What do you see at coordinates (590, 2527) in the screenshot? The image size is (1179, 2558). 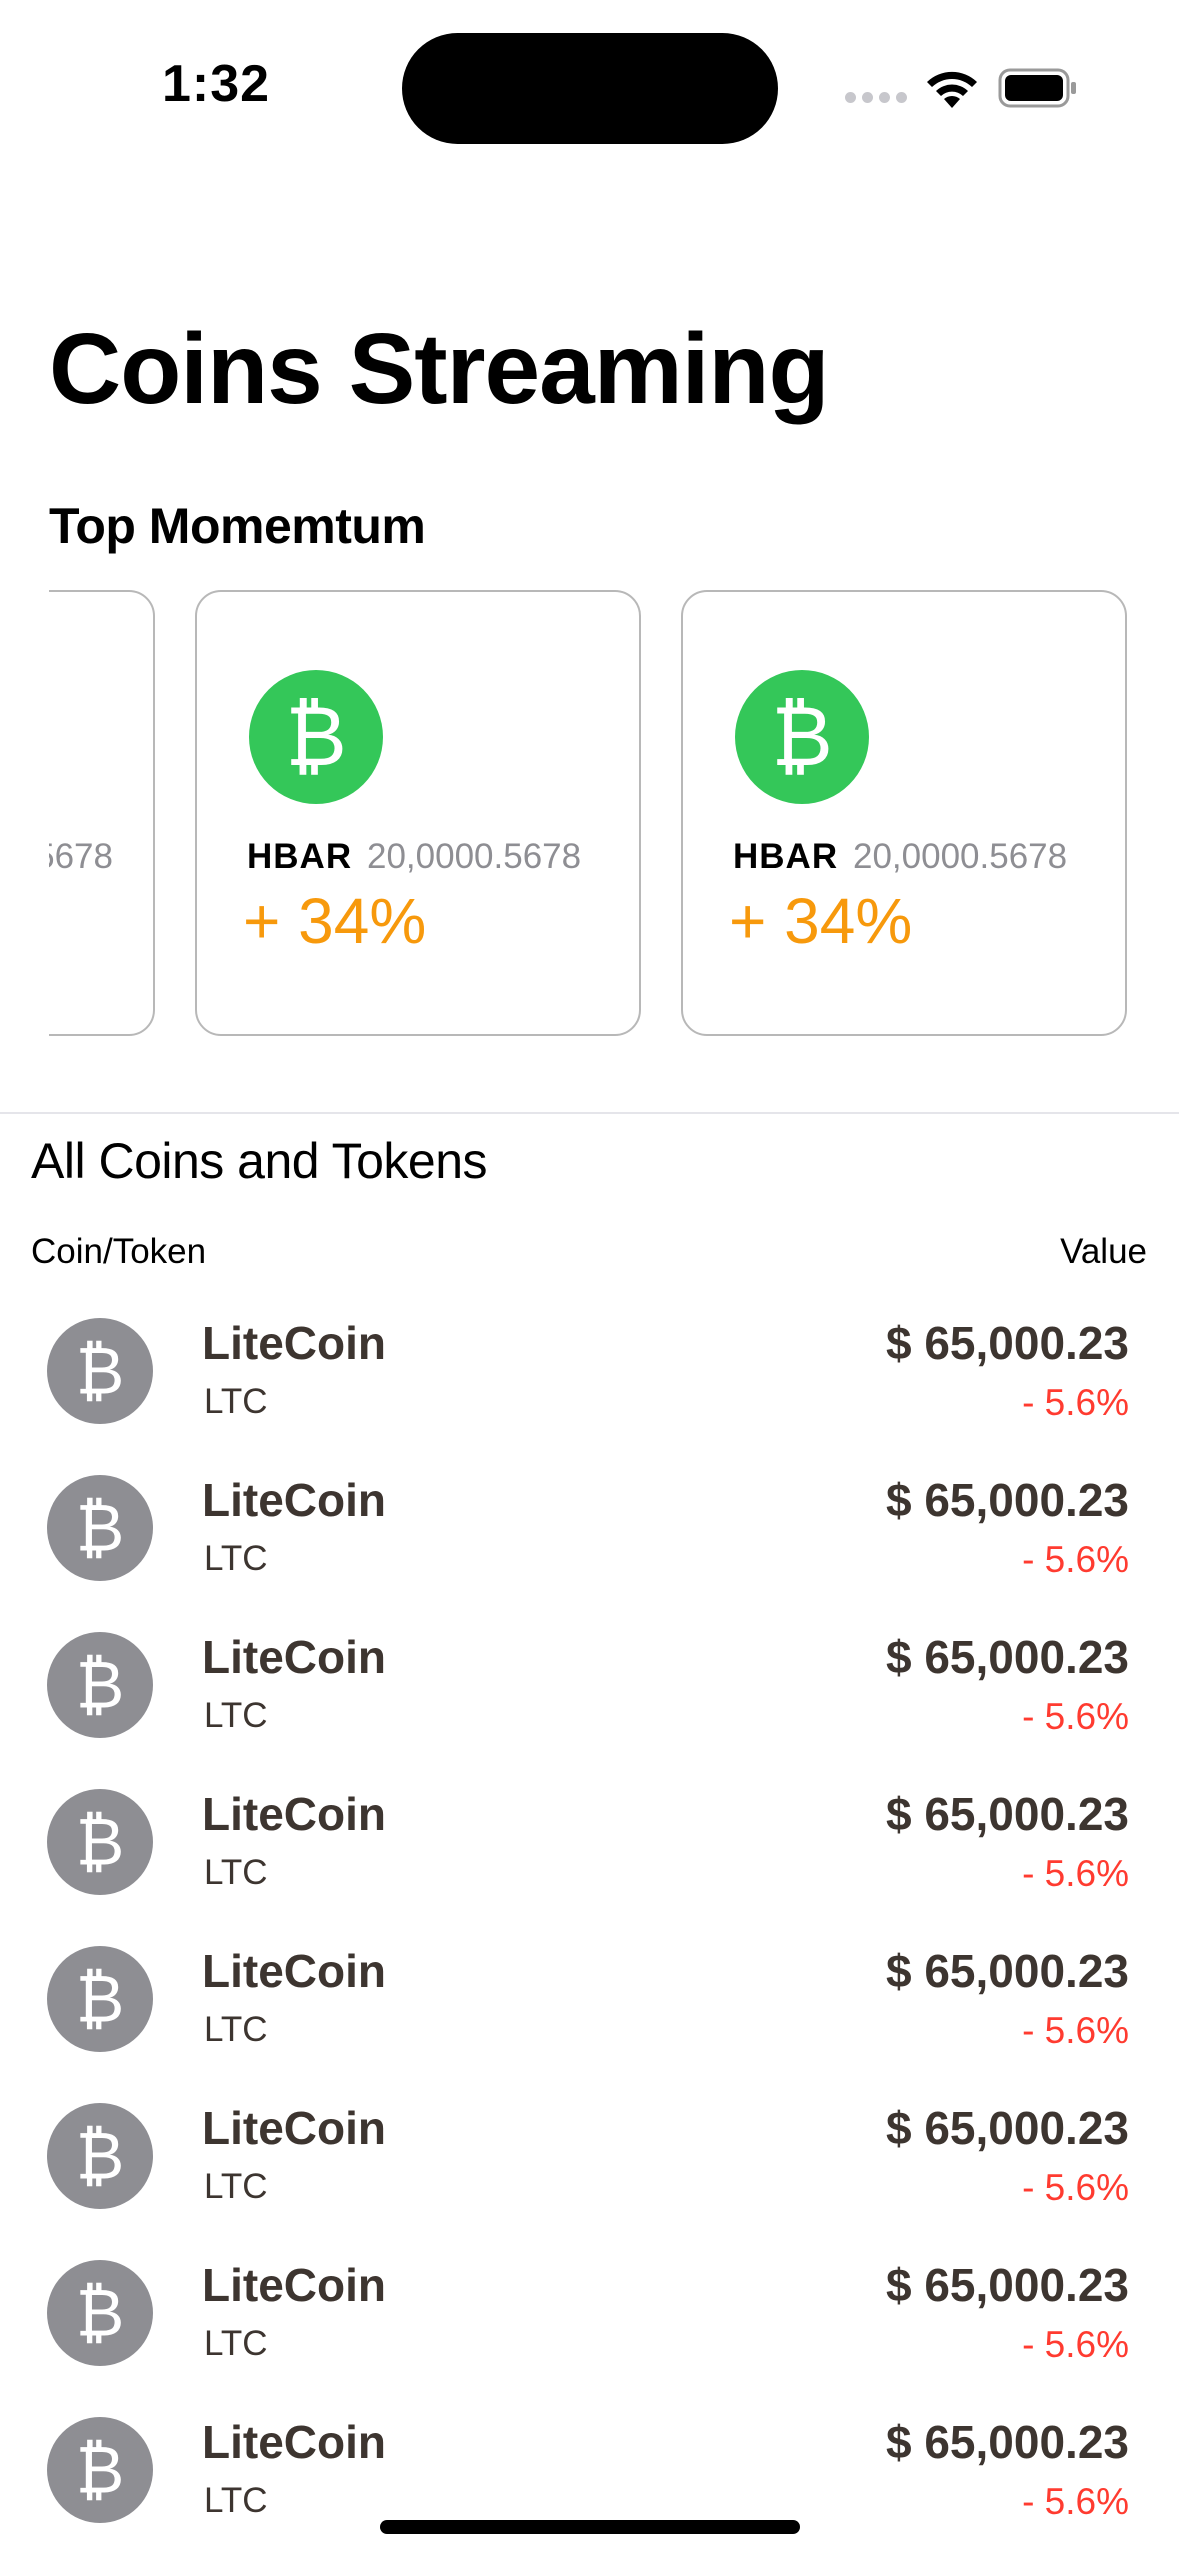 I see `home-indicator` at bounding box center [590, 2527].